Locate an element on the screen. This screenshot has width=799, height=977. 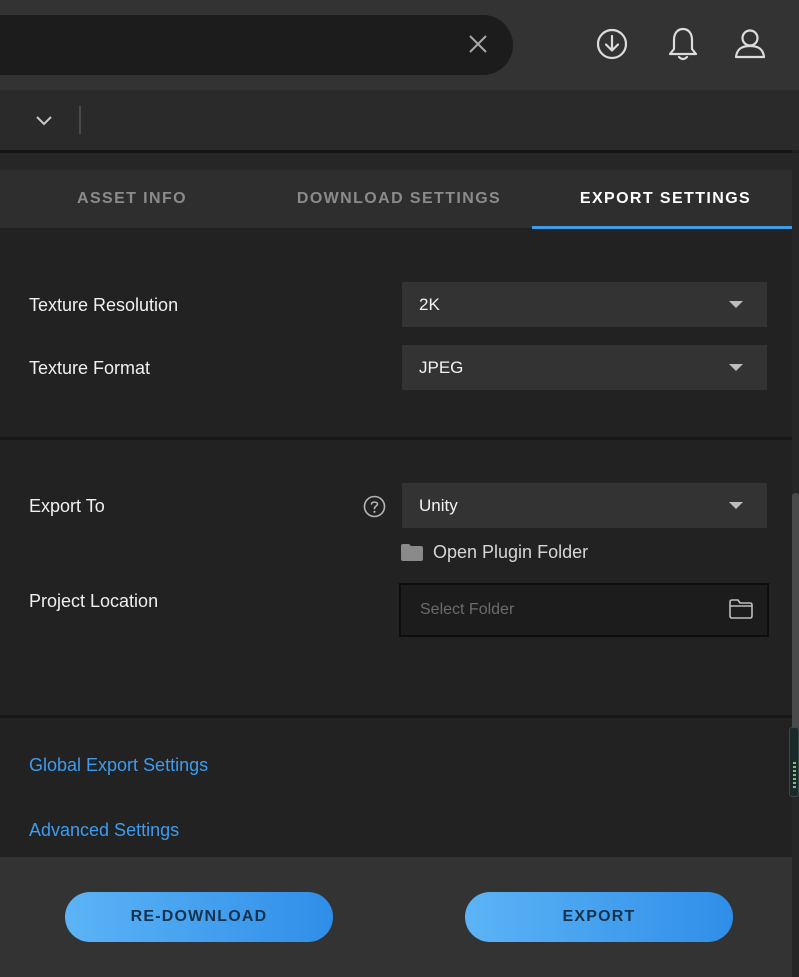
texture-format-label: Texture Format is located at coordinates (90, 368).